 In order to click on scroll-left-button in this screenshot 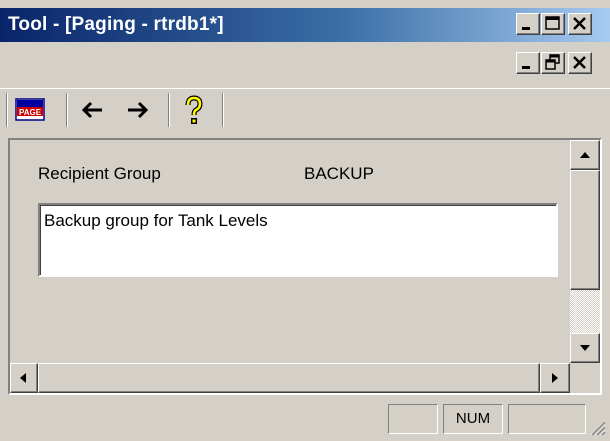, I will do `click(24, 378)`.